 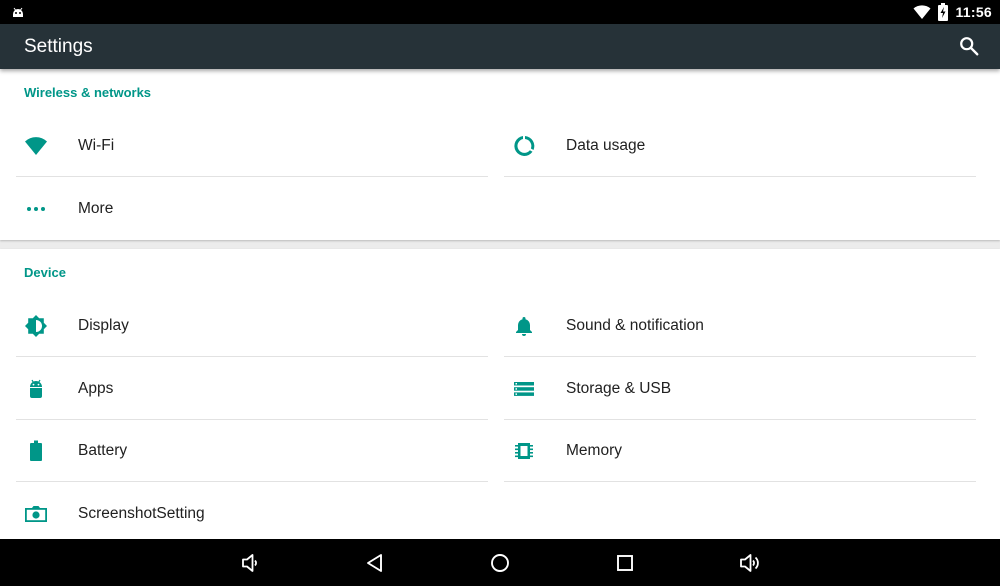 What do you see at coordinates (524, 389) in the screenshot?
I see `storage-icon` at bounding box center [524, 389].